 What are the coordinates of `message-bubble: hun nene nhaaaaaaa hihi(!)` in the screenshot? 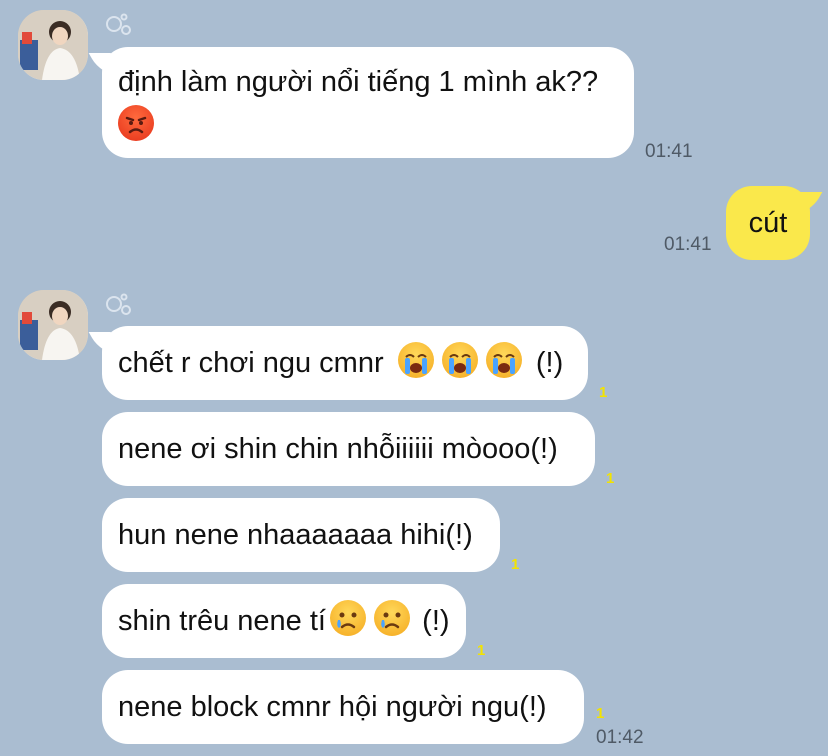 It's located at (301, 535).